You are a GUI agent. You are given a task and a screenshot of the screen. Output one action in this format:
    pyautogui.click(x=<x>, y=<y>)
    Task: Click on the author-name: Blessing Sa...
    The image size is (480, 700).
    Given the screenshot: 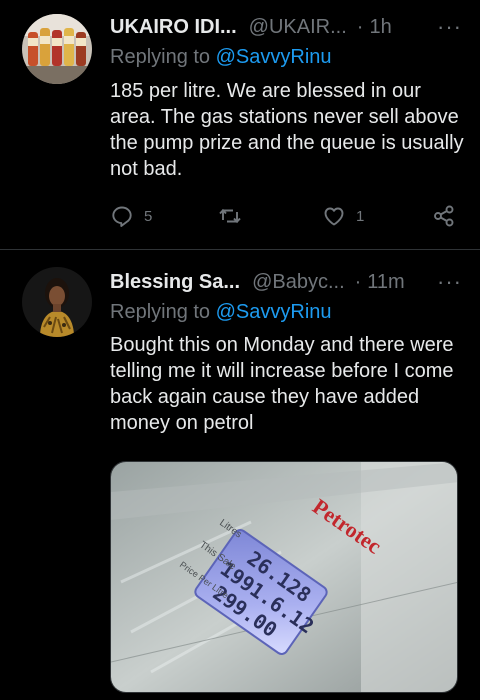 What is the action you would take?
    pyautogui.click(x=175, y=282)
    